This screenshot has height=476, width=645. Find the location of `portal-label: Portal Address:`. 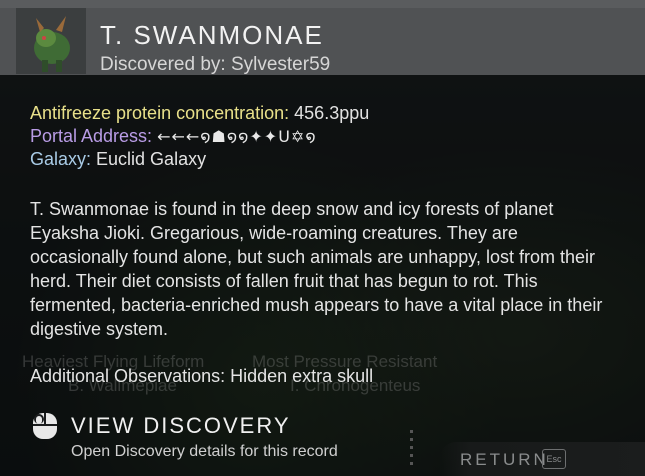

portal-label: Portal Address: is located at coordinates (91, 136).